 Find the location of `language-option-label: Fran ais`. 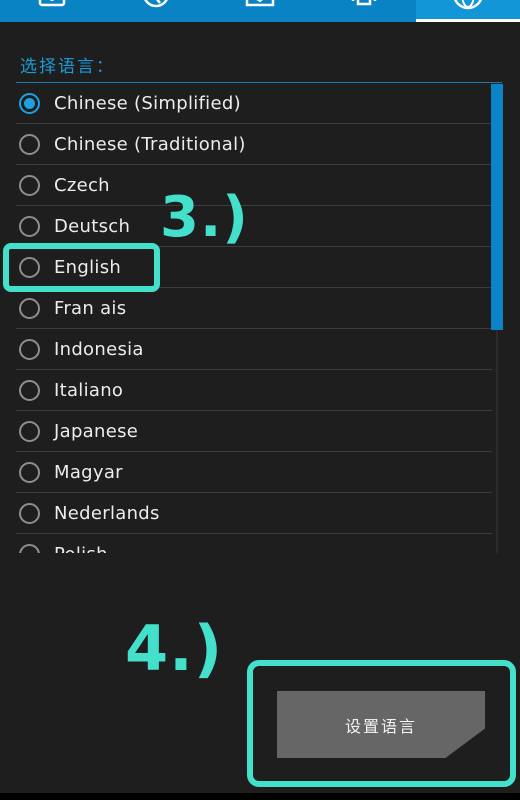

language-option-label: Fran ais is located at coordinates (90, 308).